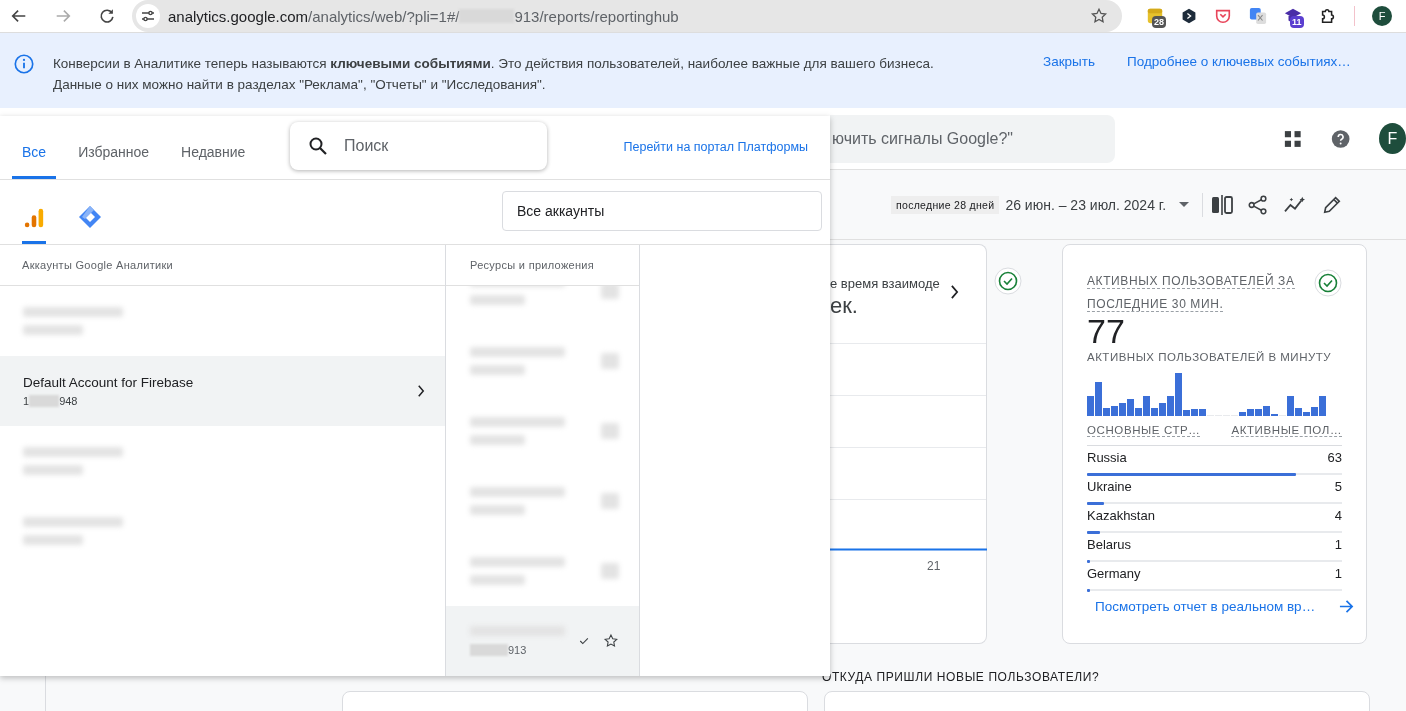 The image size is (1406, 711). I want to click on reload-icon, so click(107, 16).